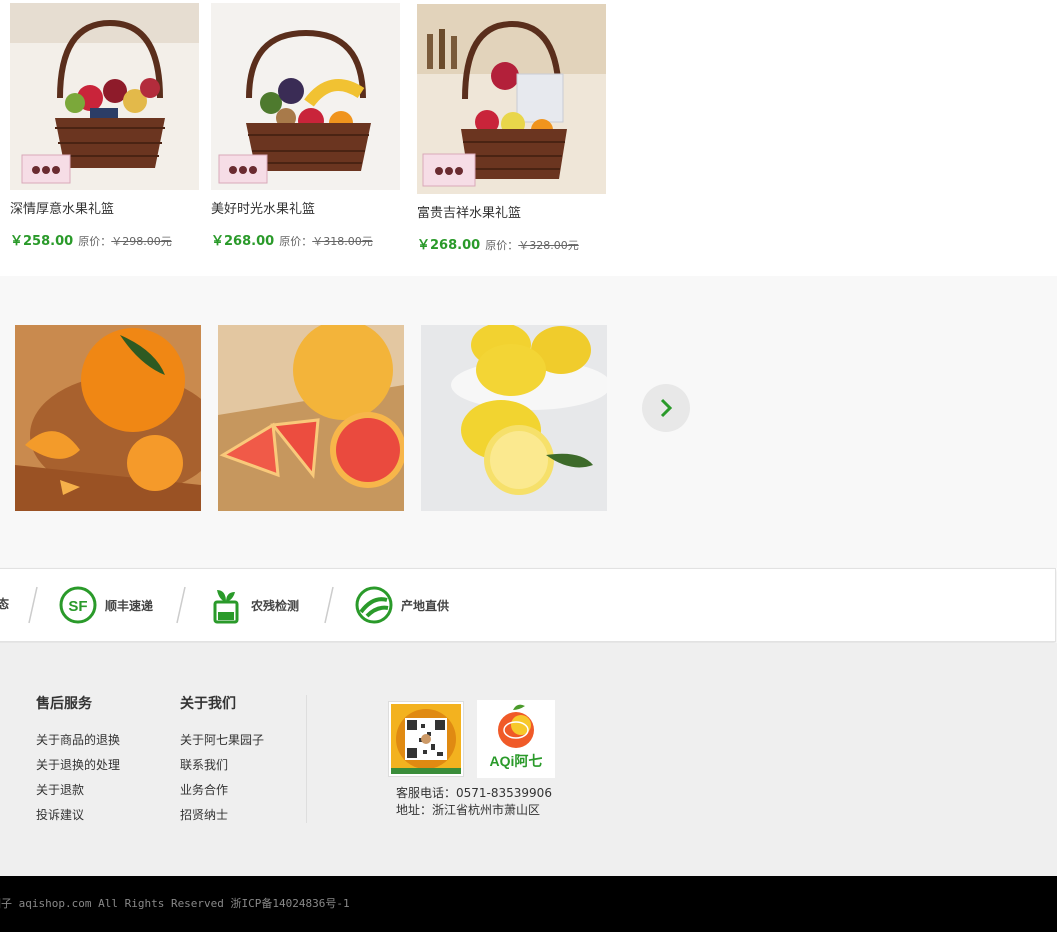 The height and width of the screenshot is (932, 1057). I want to click on feature-label-partial: 态, so click(5, 604).